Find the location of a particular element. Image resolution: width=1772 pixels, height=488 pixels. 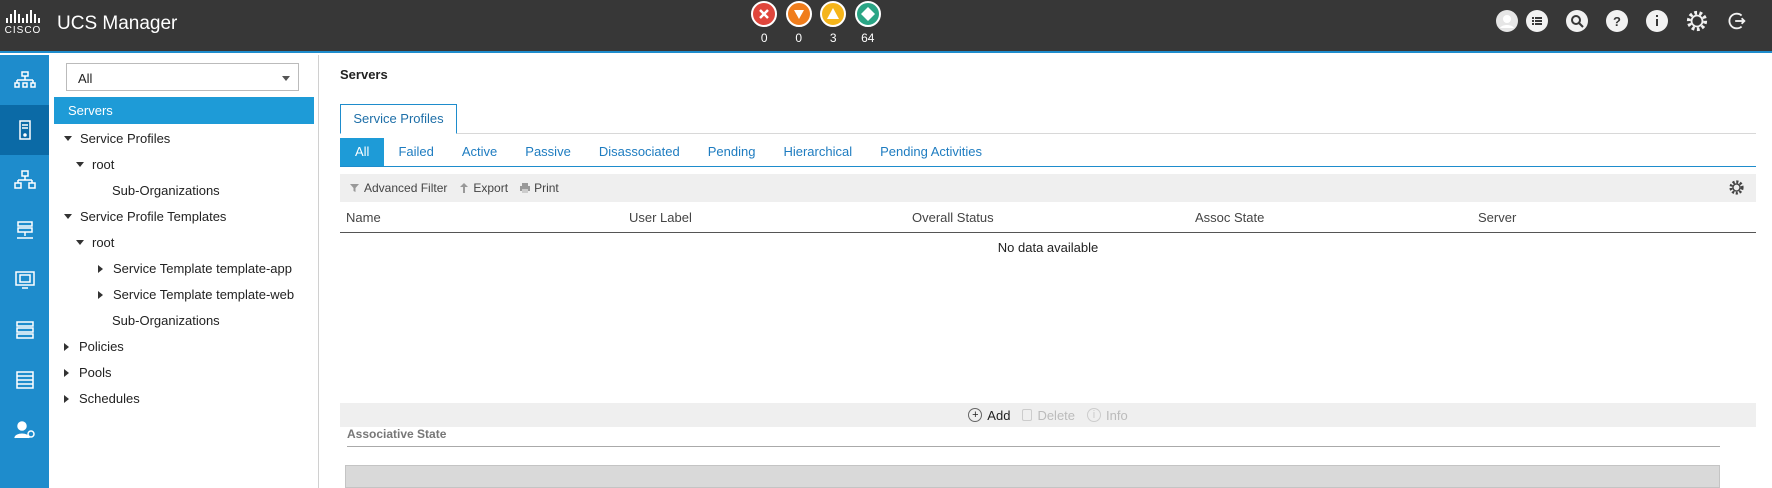

left-navigation is located at coordinates (24, 271).